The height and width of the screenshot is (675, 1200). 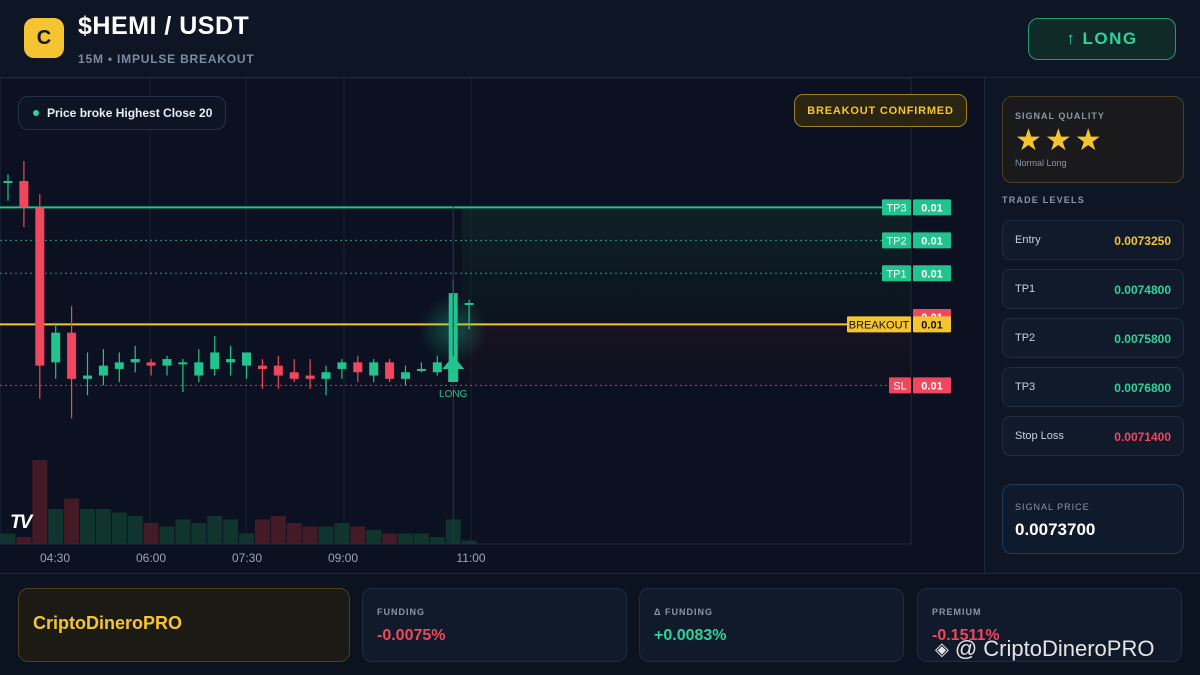 What do you see at coordinates (401, 612) in the screenshot?
I see `funding-label: FUNDING` at bounding box center [401, 612].